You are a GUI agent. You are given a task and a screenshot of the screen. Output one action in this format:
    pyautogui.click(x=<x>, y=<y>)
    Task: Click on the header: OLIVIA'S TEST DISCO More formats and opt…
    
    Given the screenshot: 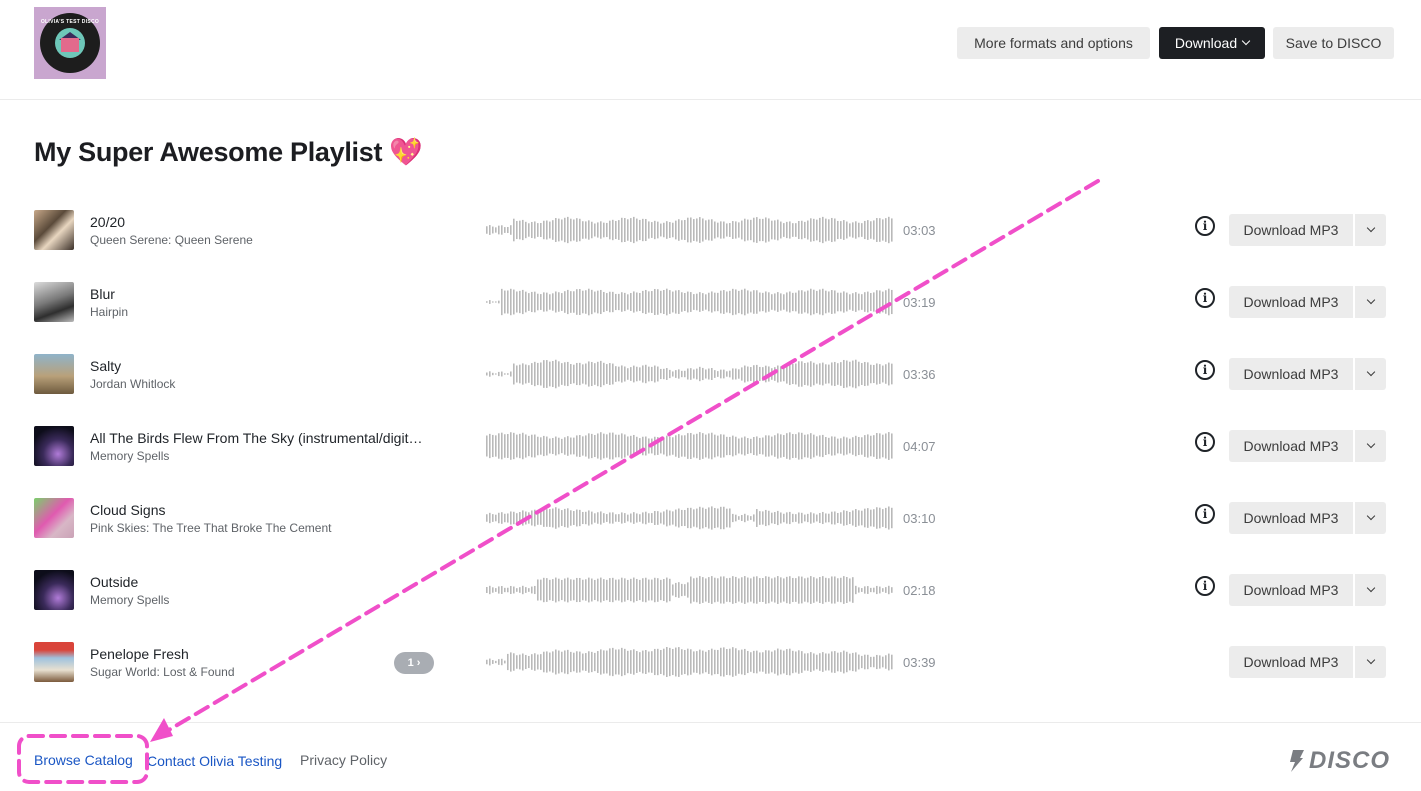 What is the action you would take?
    pyautogui.click(x=710, y=50)
    